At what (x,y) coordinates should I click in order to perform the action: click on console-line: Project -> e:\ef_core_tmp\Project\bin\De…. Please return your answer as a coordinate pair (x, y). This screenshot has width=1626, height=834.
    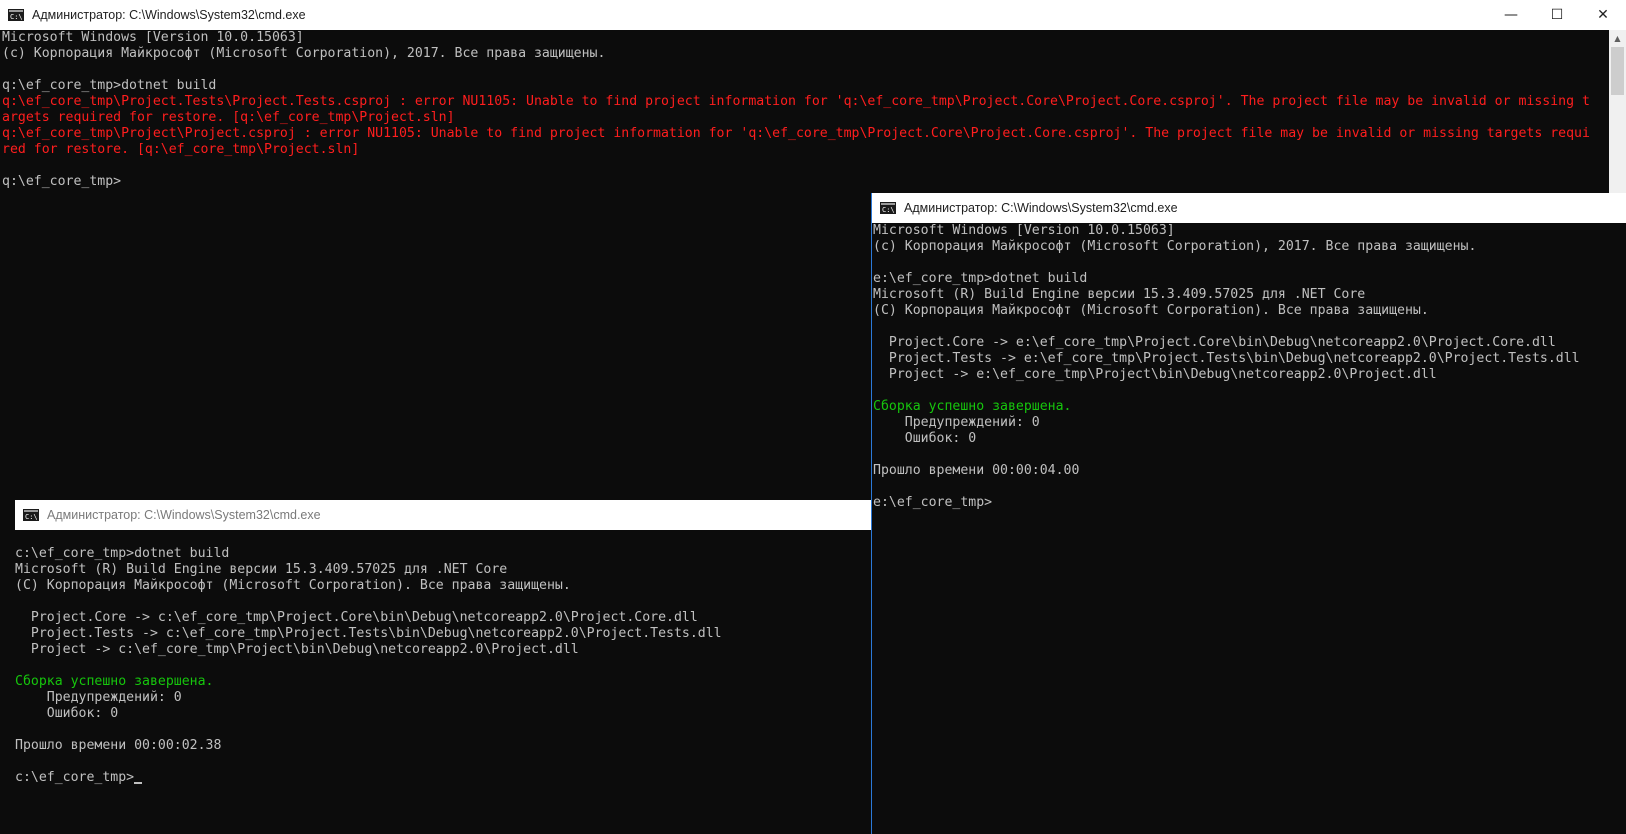
    Looking at the image, I should click on (1155, 374).